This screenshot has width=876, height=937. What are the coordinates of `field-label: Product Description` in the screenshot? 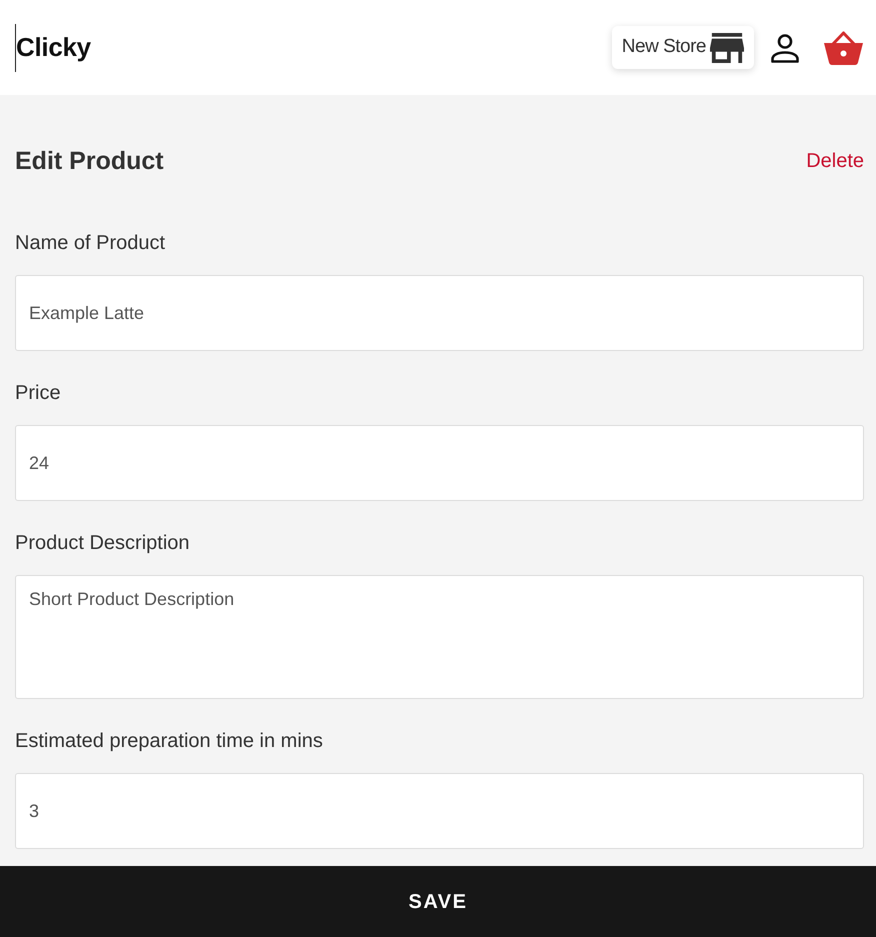 It's located at (102, 543).